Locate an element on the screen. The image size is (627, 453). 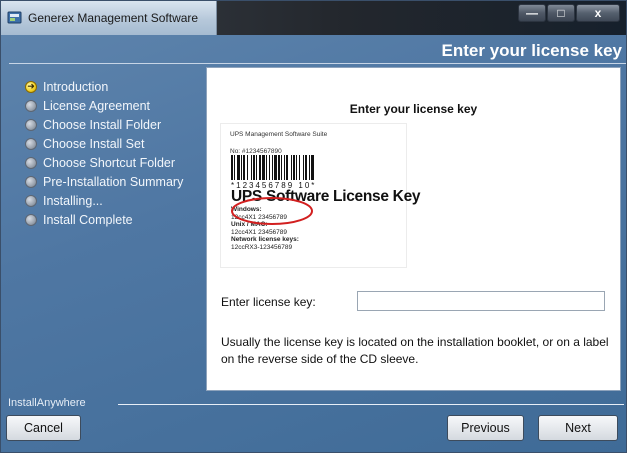
step-item-introduction: ➜ Introduction is located at coordinates (104, 86).